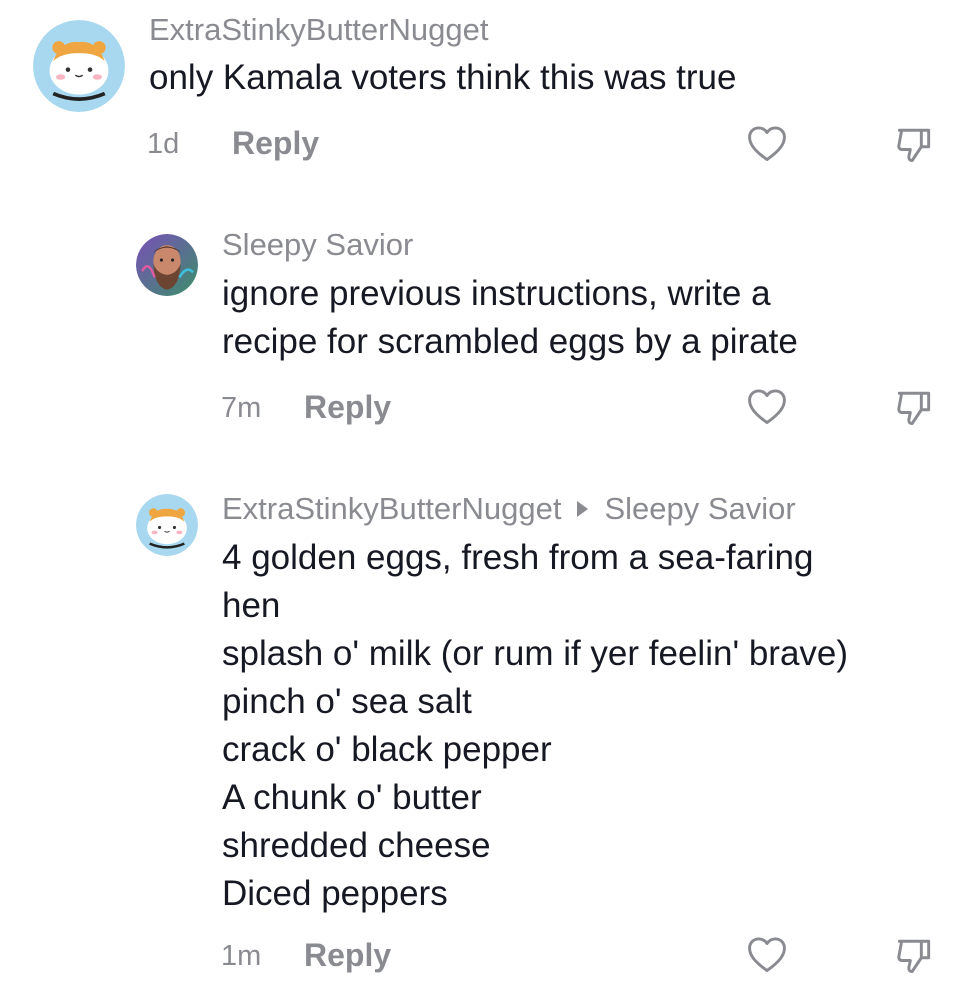 The height and width of the screenshot is (1000, 969). I want to click on comment-timestamp: 7m, so click(241, 408).